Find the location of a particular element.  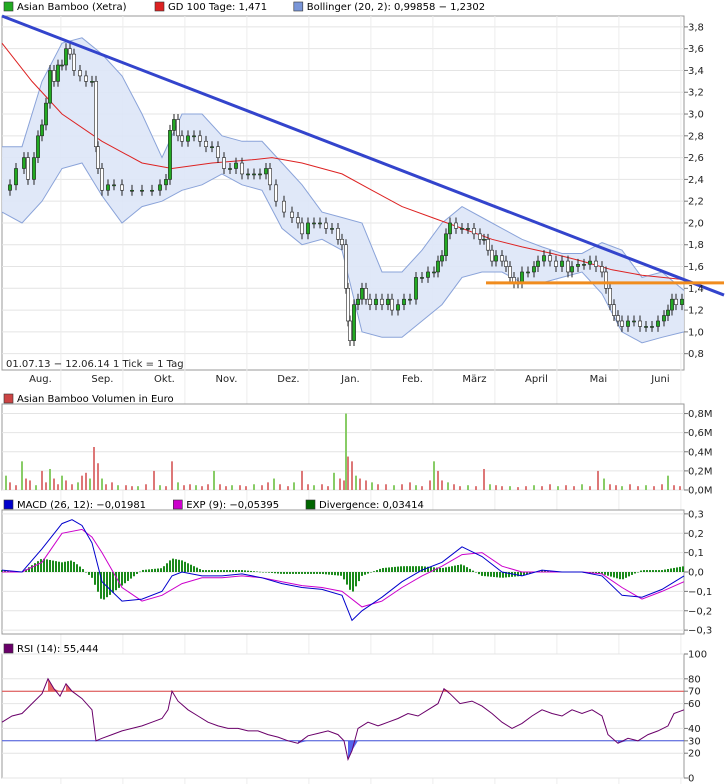

tick-label: −0,1 is located at coordinates (700, 592).